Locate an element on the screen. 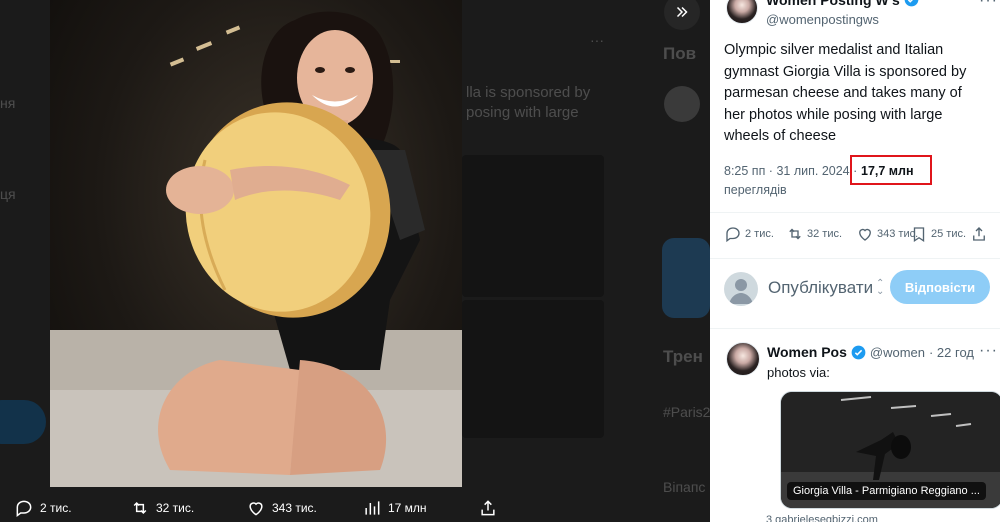  ghost-hashtag: #Paris2 is located at coordinates (686, 412).